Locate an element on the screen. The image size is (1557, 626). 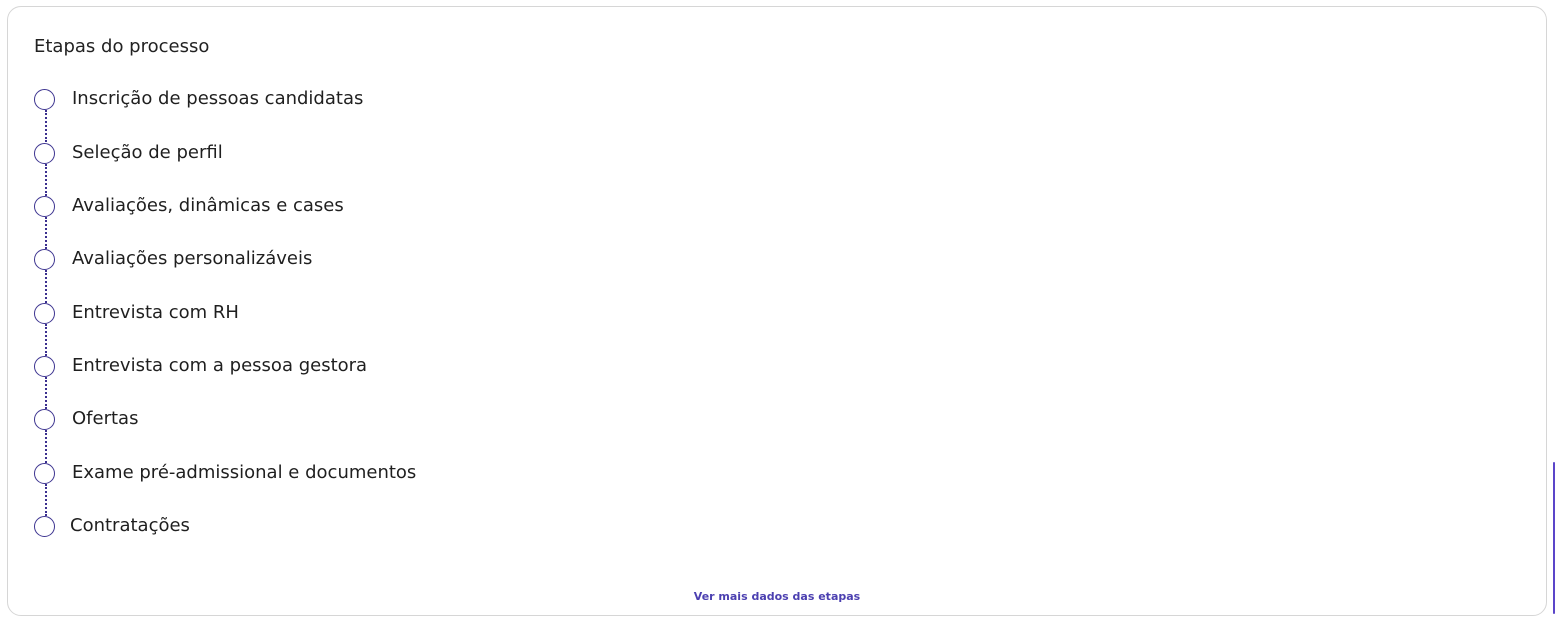
step-item: Seleção de perfil is located at coordinates (128, 153).